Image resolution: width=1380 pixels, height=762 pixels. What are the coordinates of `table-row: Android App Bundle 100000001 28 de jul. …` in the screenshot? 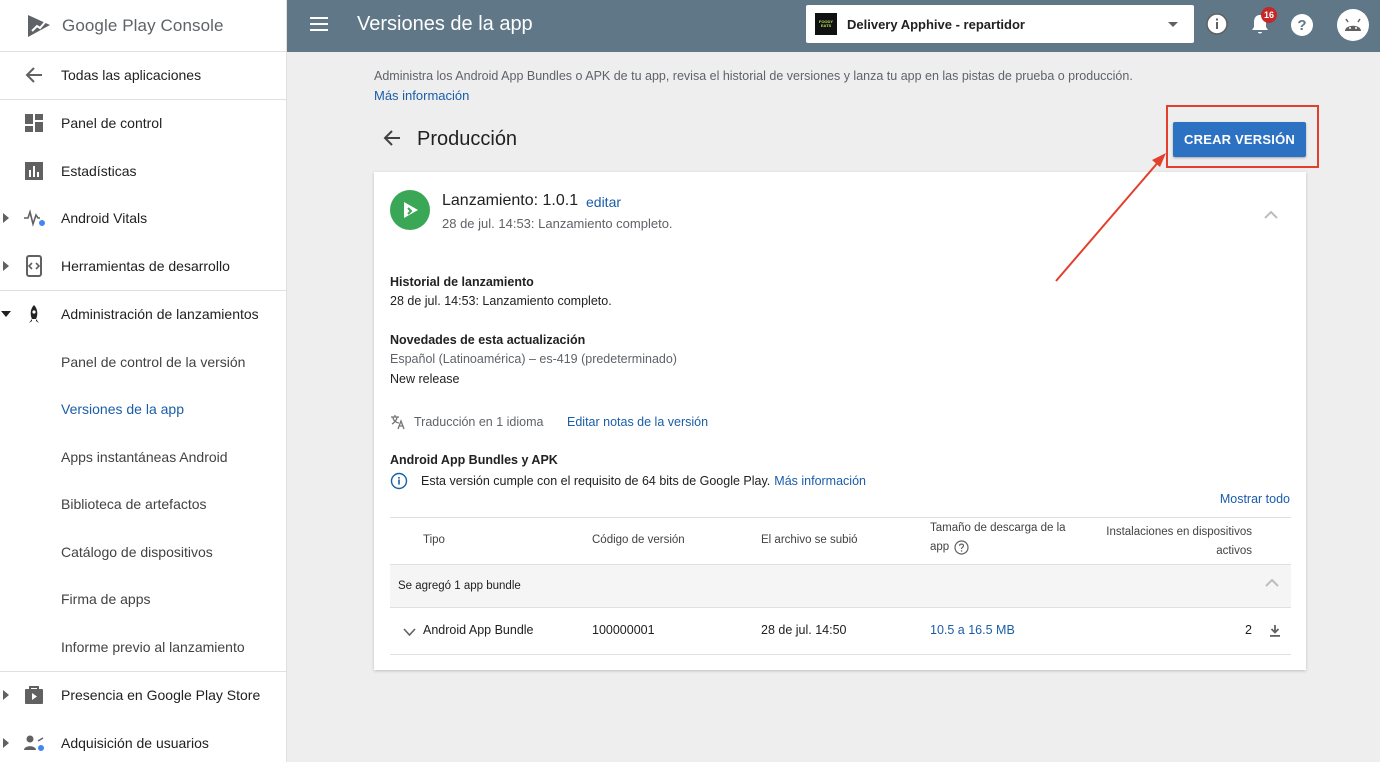 It's located at (840, 631).